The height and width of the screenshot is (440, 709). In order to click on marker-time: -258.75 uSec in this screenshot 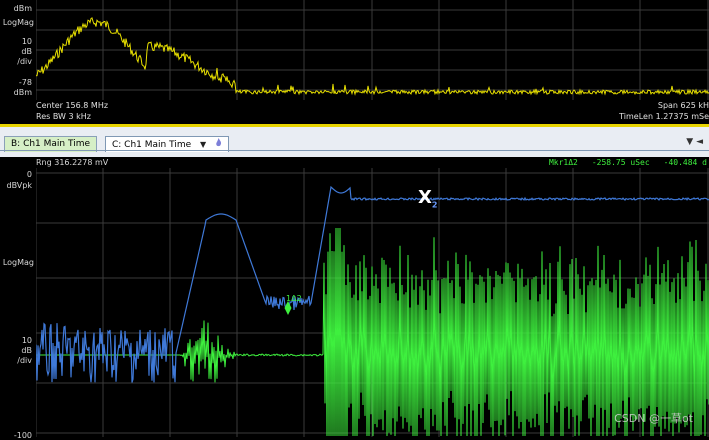, I will do `click(620, 162)`.